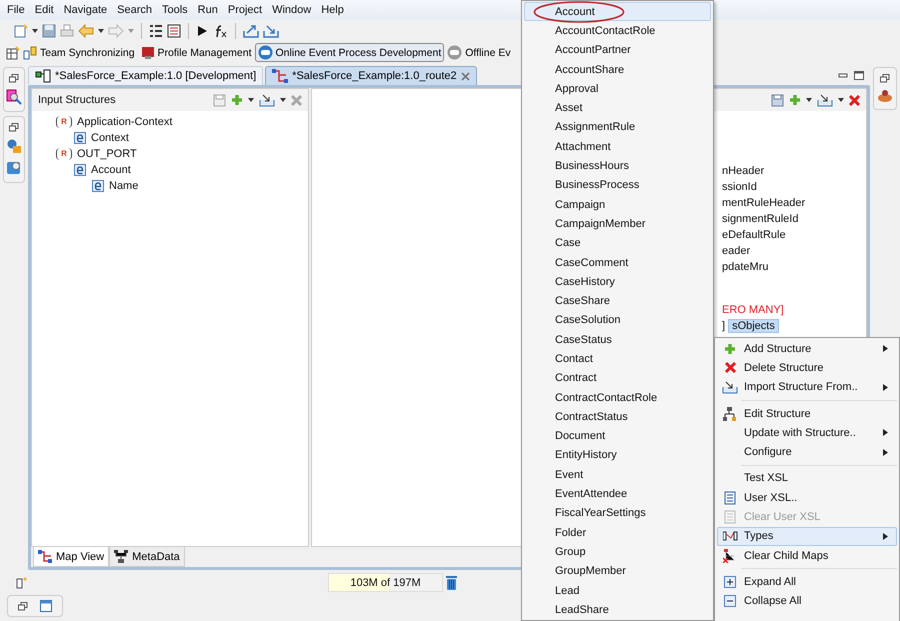 Image resolution: width=900 pixels, height=621 pixels. I want to click on editor-tab: *SalesForce_Example:1.0 [Development], so click(146, 75).